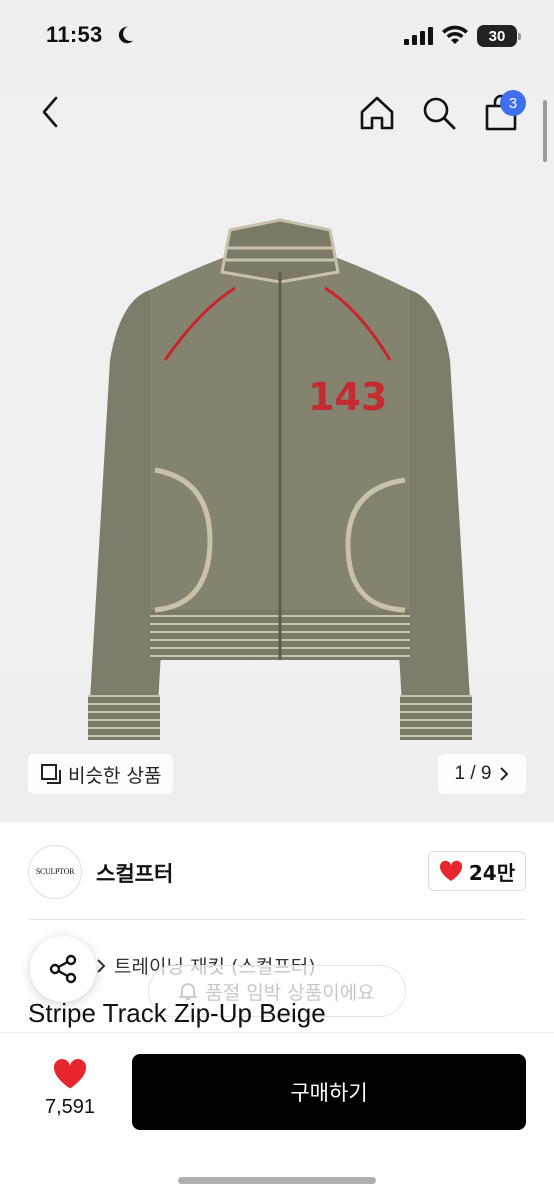 The width and height of the screenshot is (554, 1200). I want to click on brand-like-button: 24만, so click(477, 871).